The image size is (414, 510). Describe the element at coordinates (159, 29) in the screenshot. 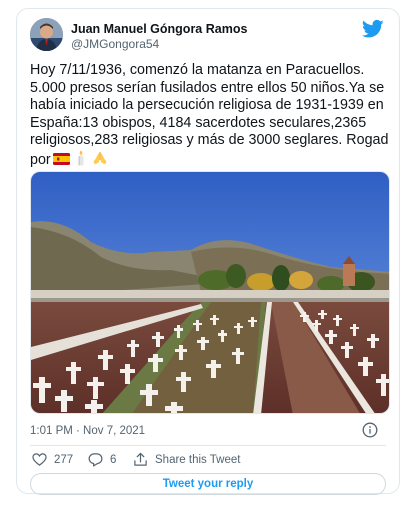

I see `author-name: Juan Manuel Góngora Ramos` at that location.